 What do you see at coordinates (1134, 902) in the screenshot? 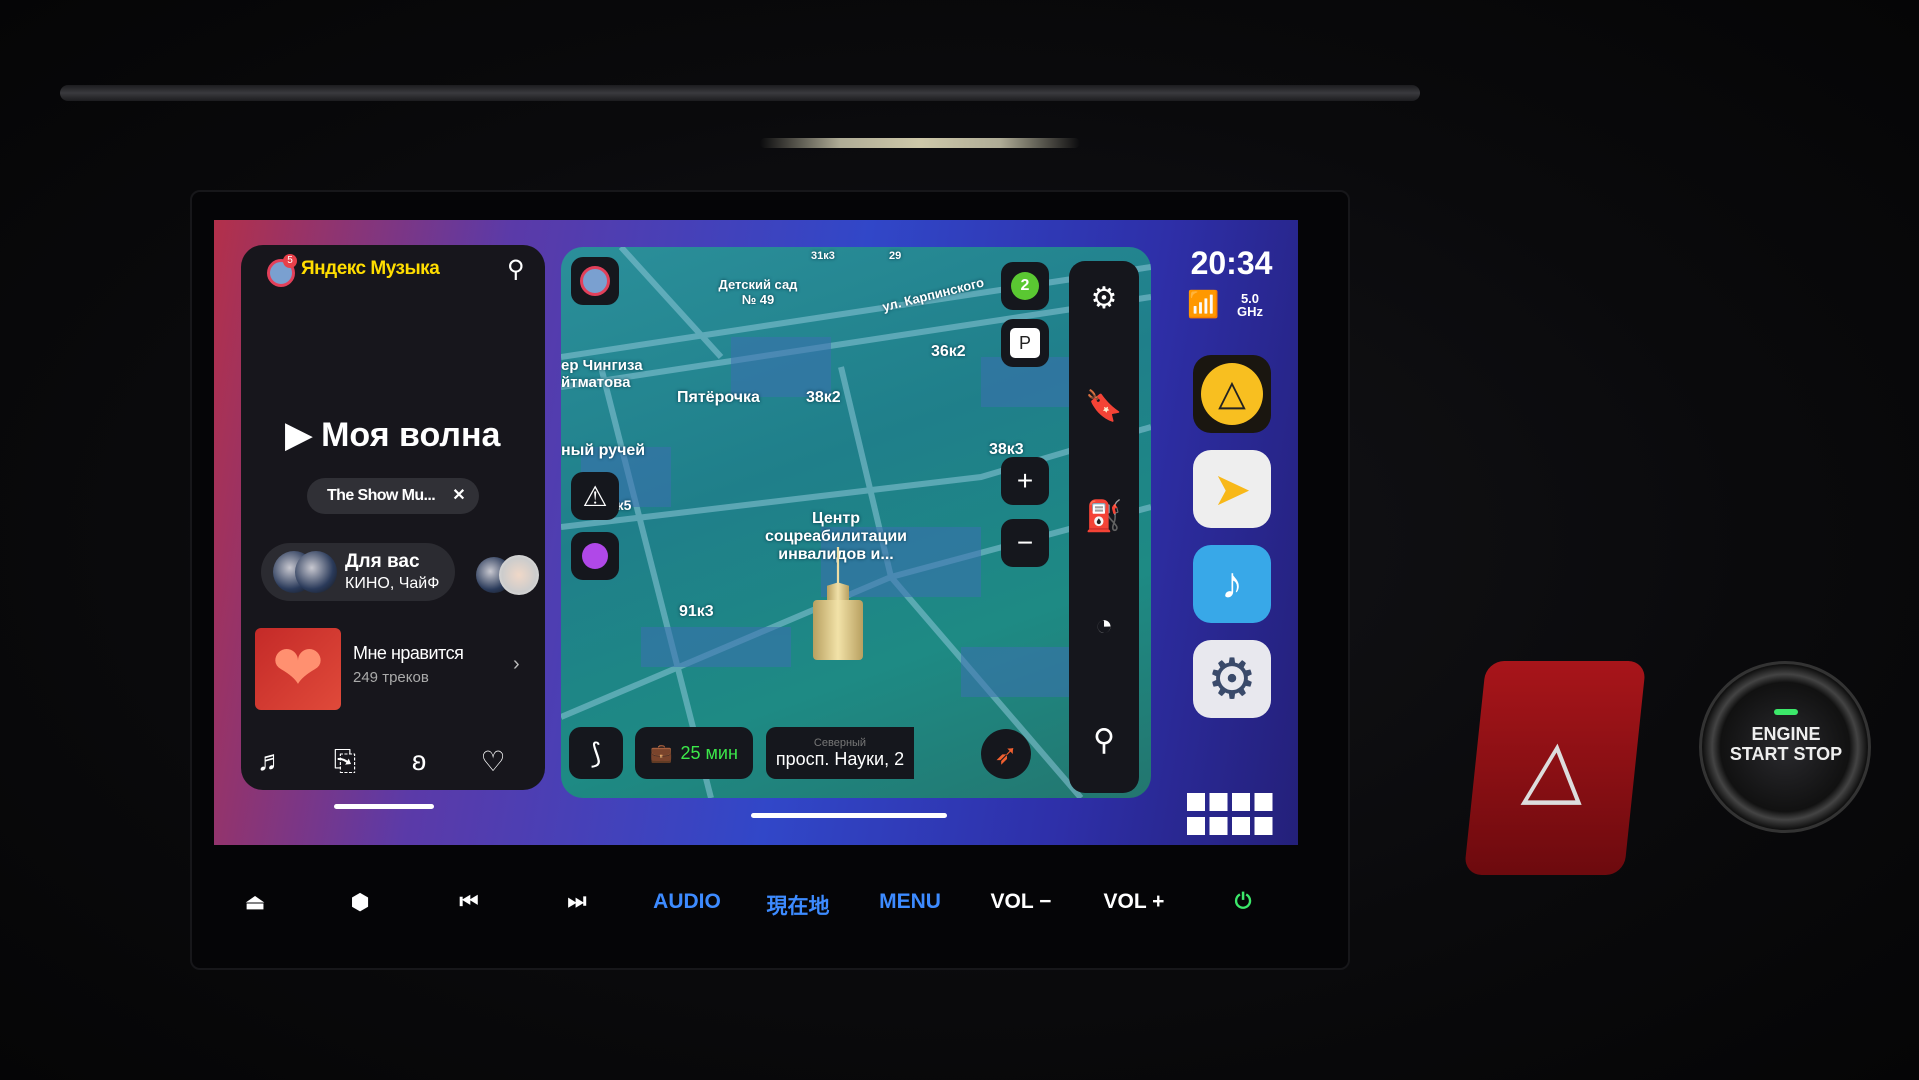
I see `volume-up-button: VOL +` at bounding box center [1134, 902].